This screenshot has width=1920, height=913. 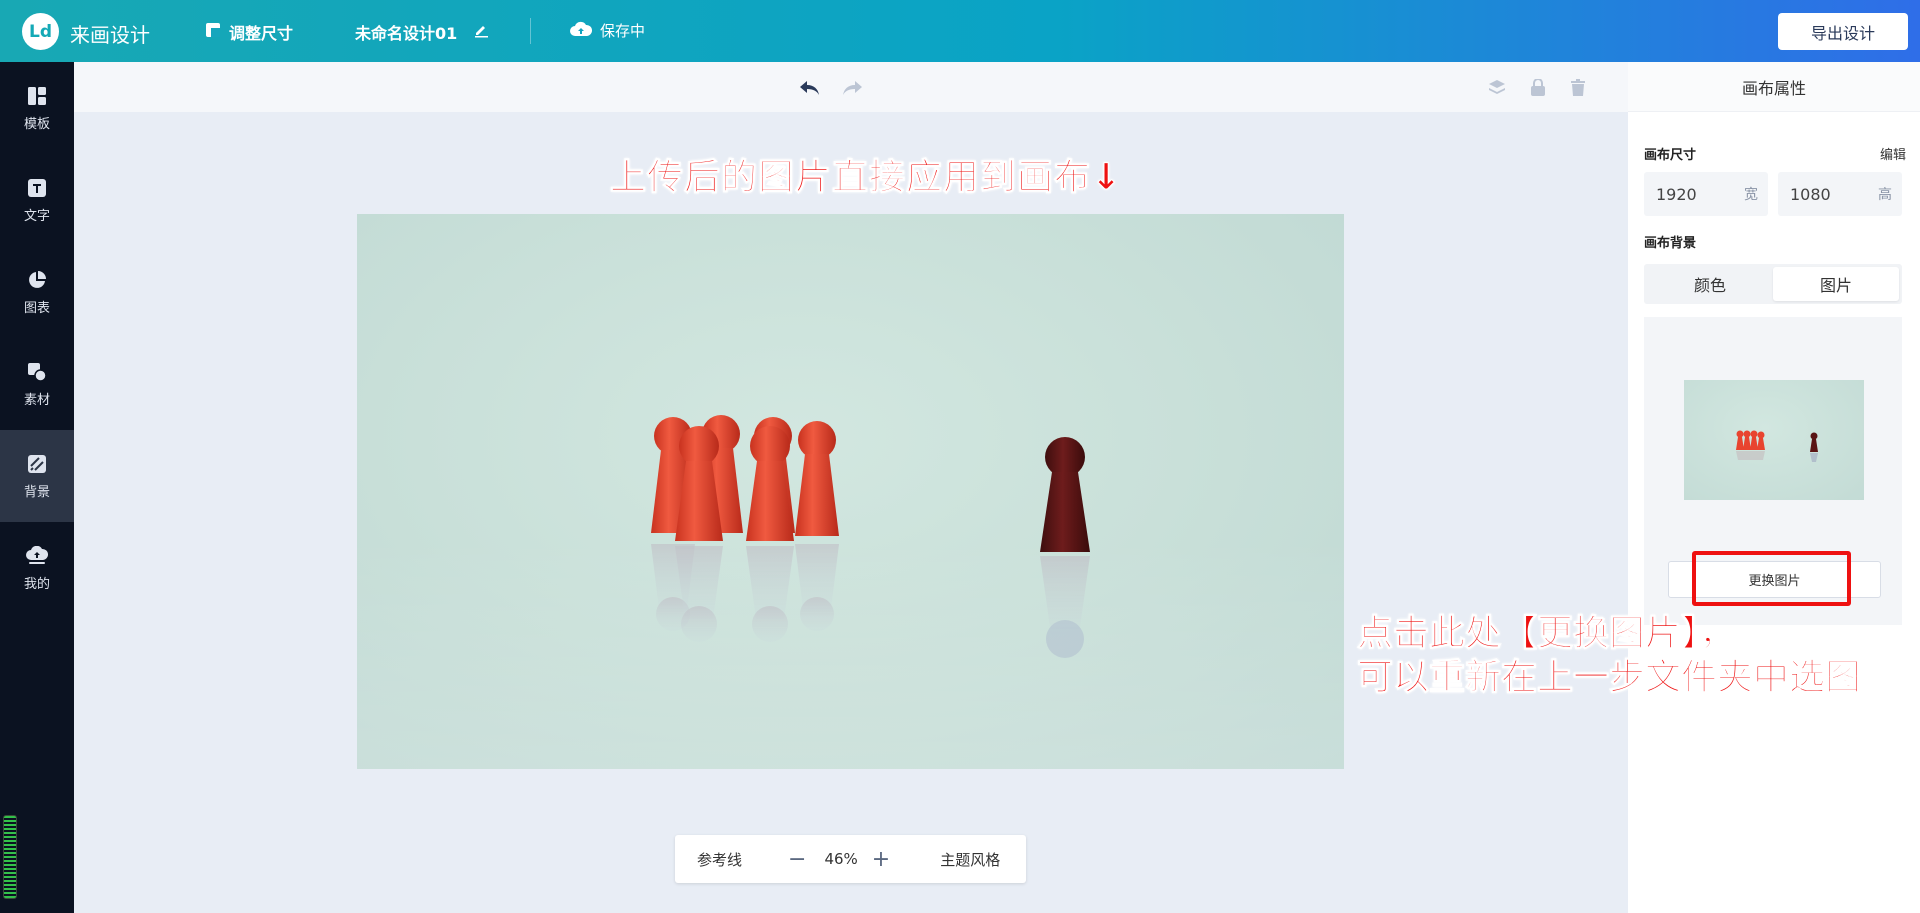 I want to click on panel-title: 画布属性, so click(x=1774, y=87).